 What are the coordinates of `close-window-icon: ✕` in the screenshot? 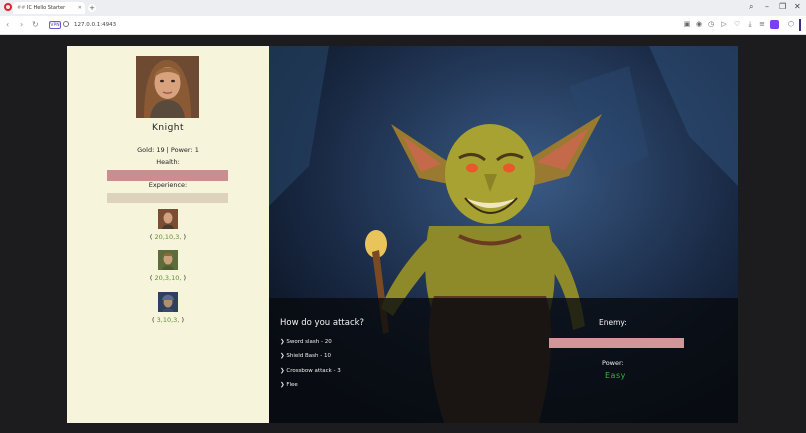 It's located at (797, 6).